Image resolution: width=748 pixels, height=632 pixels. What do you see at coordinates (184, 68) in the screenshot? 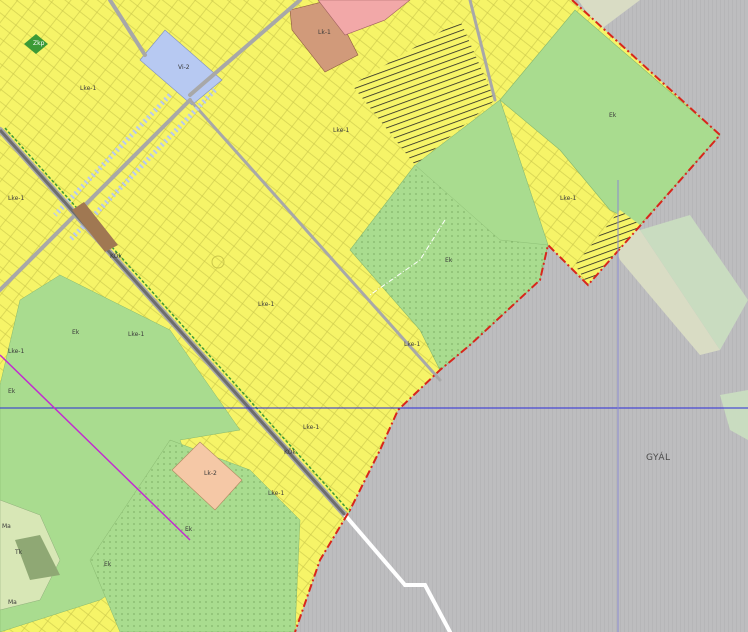
I see `zone-label-vi2: Vi-2` at bounding box center [184, 68].